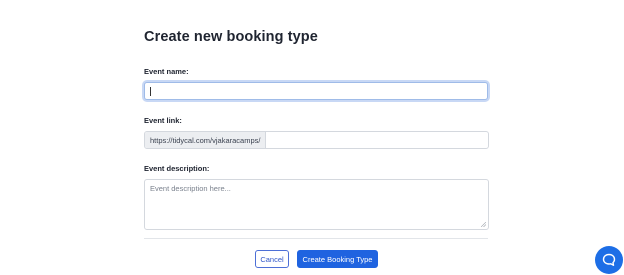  I want to click on chat-bubble-icon, so click(609, 259).